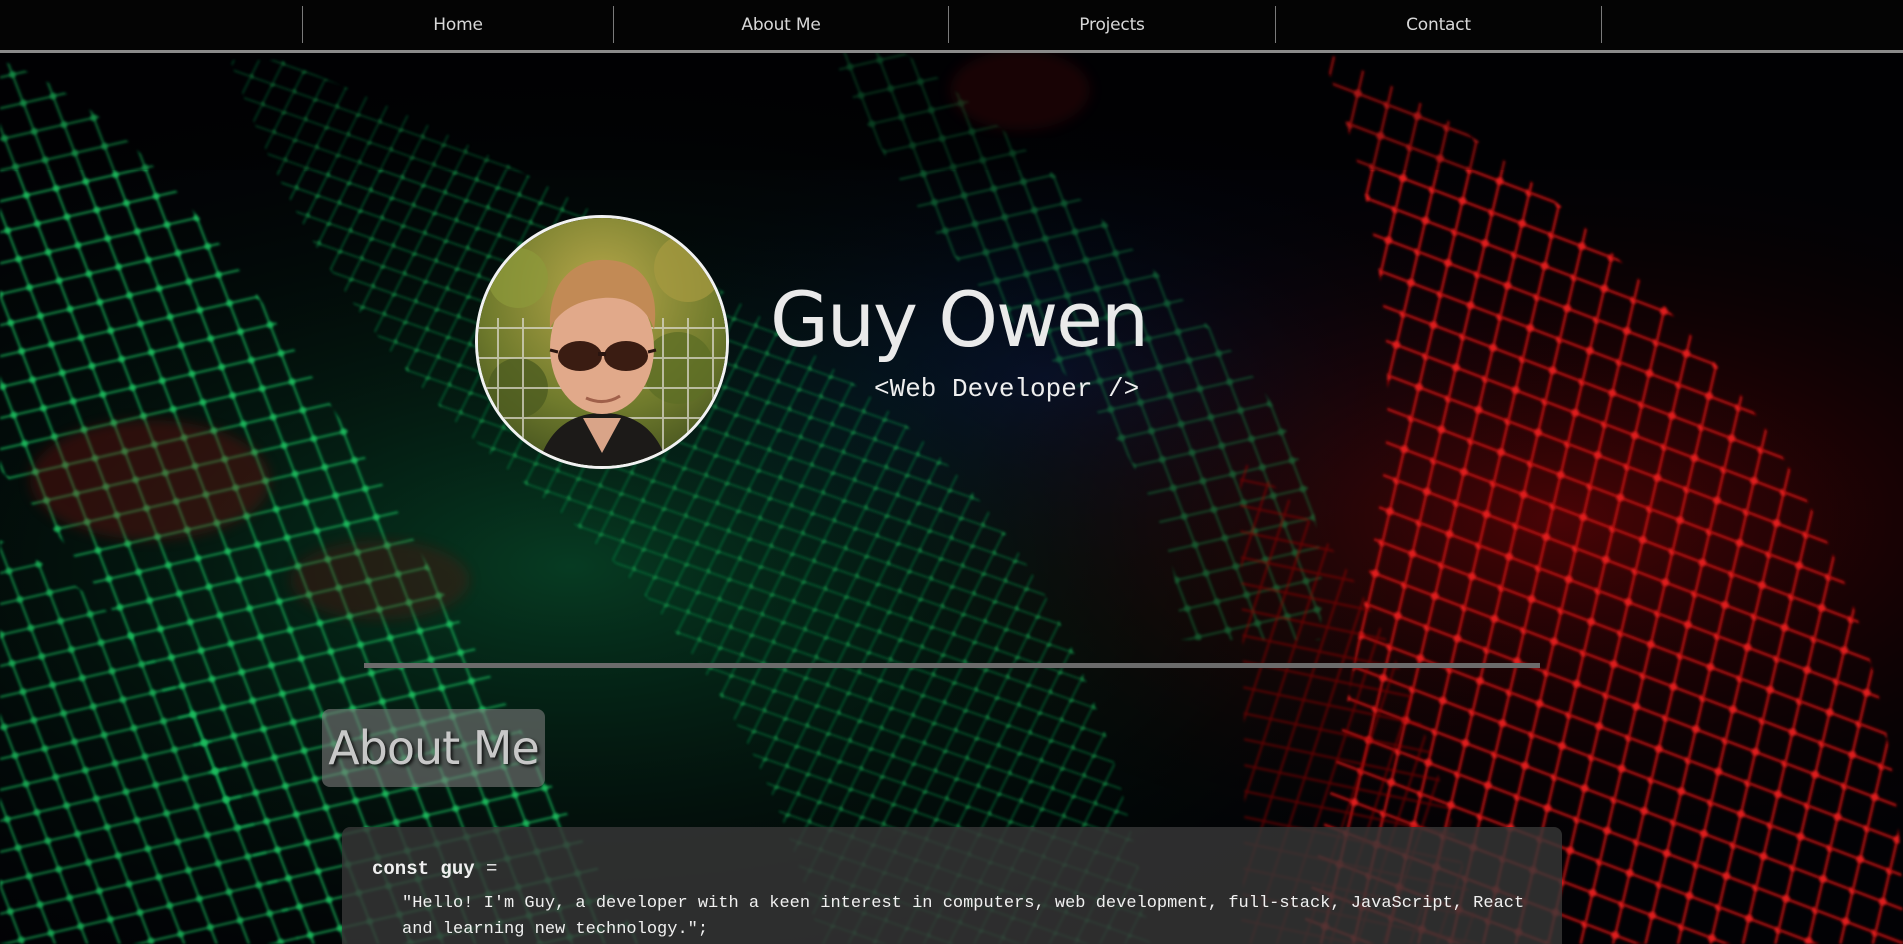  I want to click on nav-about-link: About Me, so click(781, 24).